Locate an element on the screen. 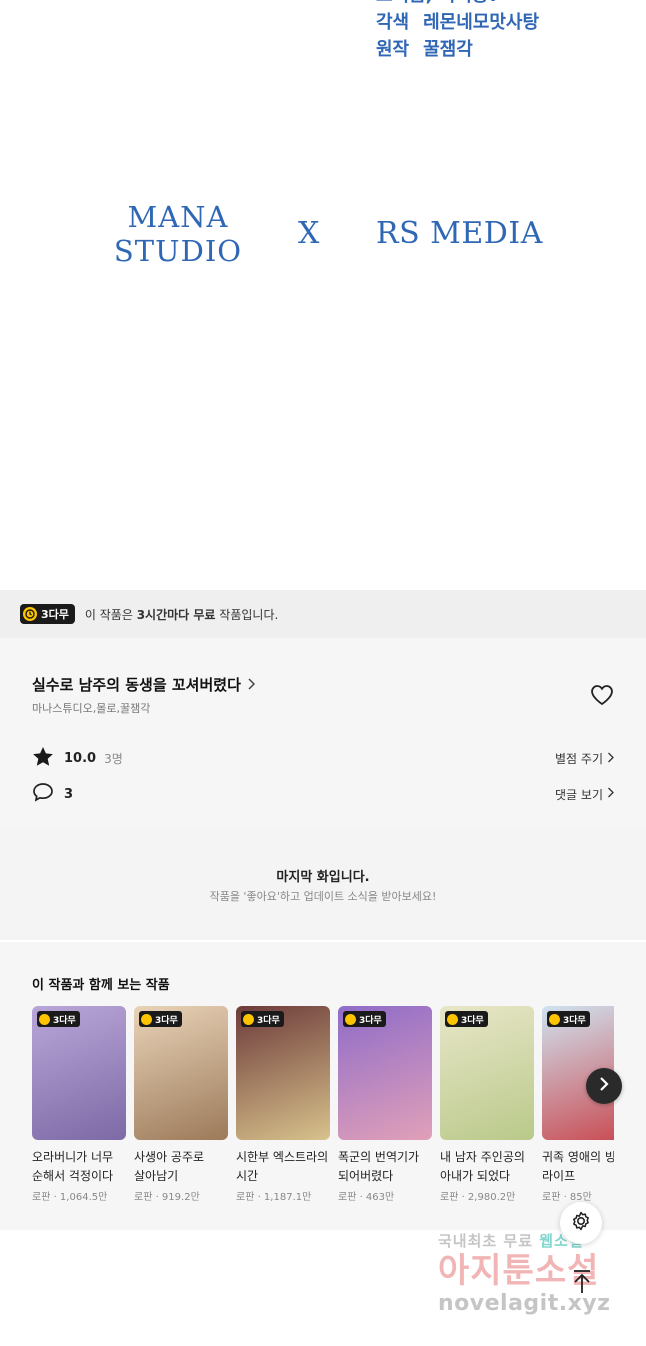 The image size is (646, 1346). credit-value: 오이뭄, 미미공7 is located at coordinates (438, 4).